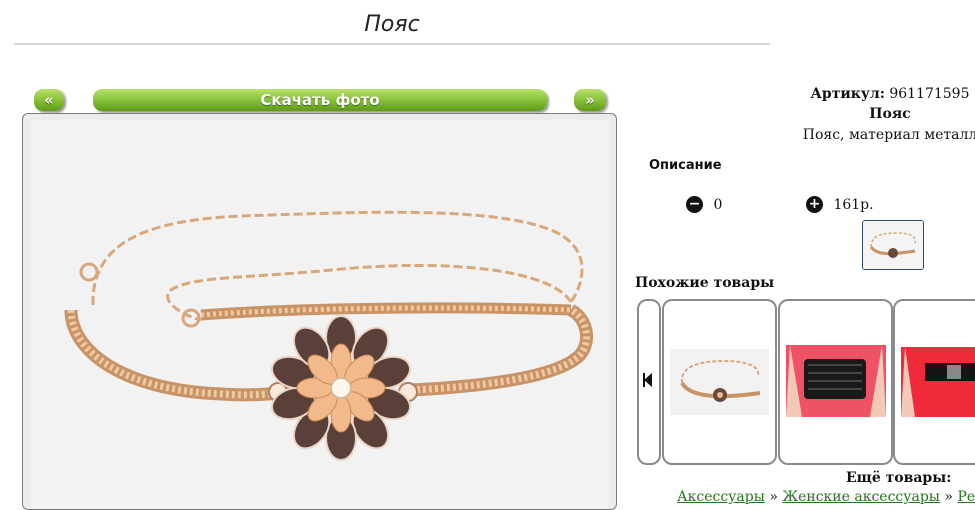 This screenshot has width=975, height=510. Describe the element at coordinates (847, 94) in the screenshot. I see `sku-label: Артикул:` at that location.